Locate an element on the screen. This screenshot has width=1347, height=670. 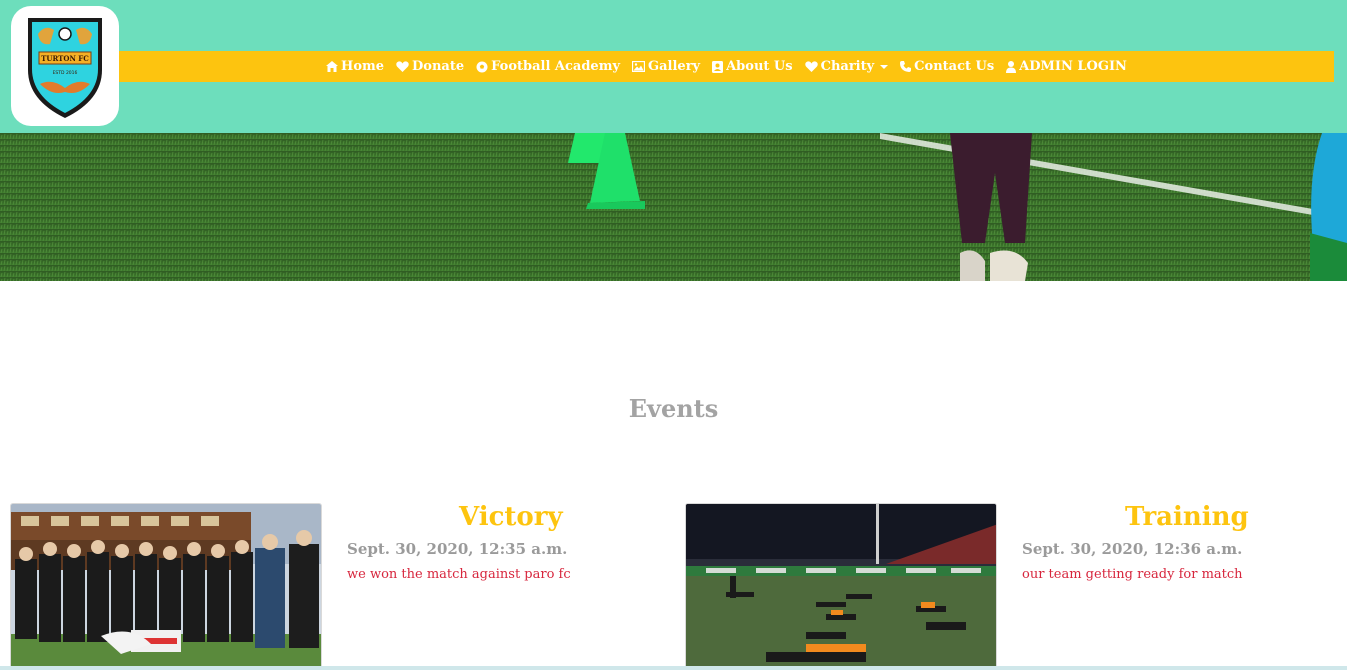
event-date-victory: Sept. 30, 2020, 12:35 a.m. is located at coordinates (457, 549).